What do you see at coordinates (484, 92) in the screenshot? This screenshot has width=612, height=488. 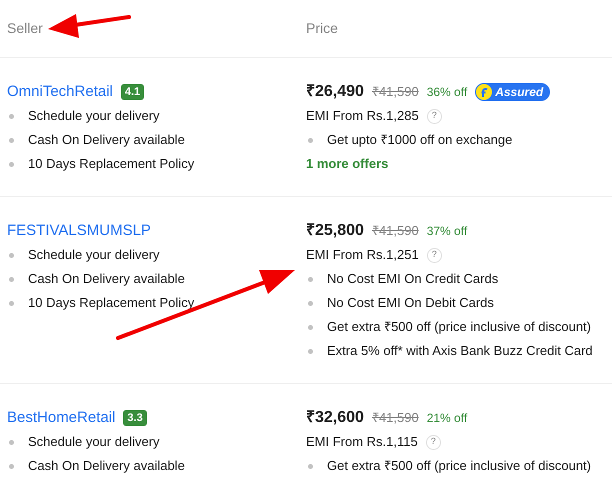 I see `logo-icon` at bounding box center [484, 92].